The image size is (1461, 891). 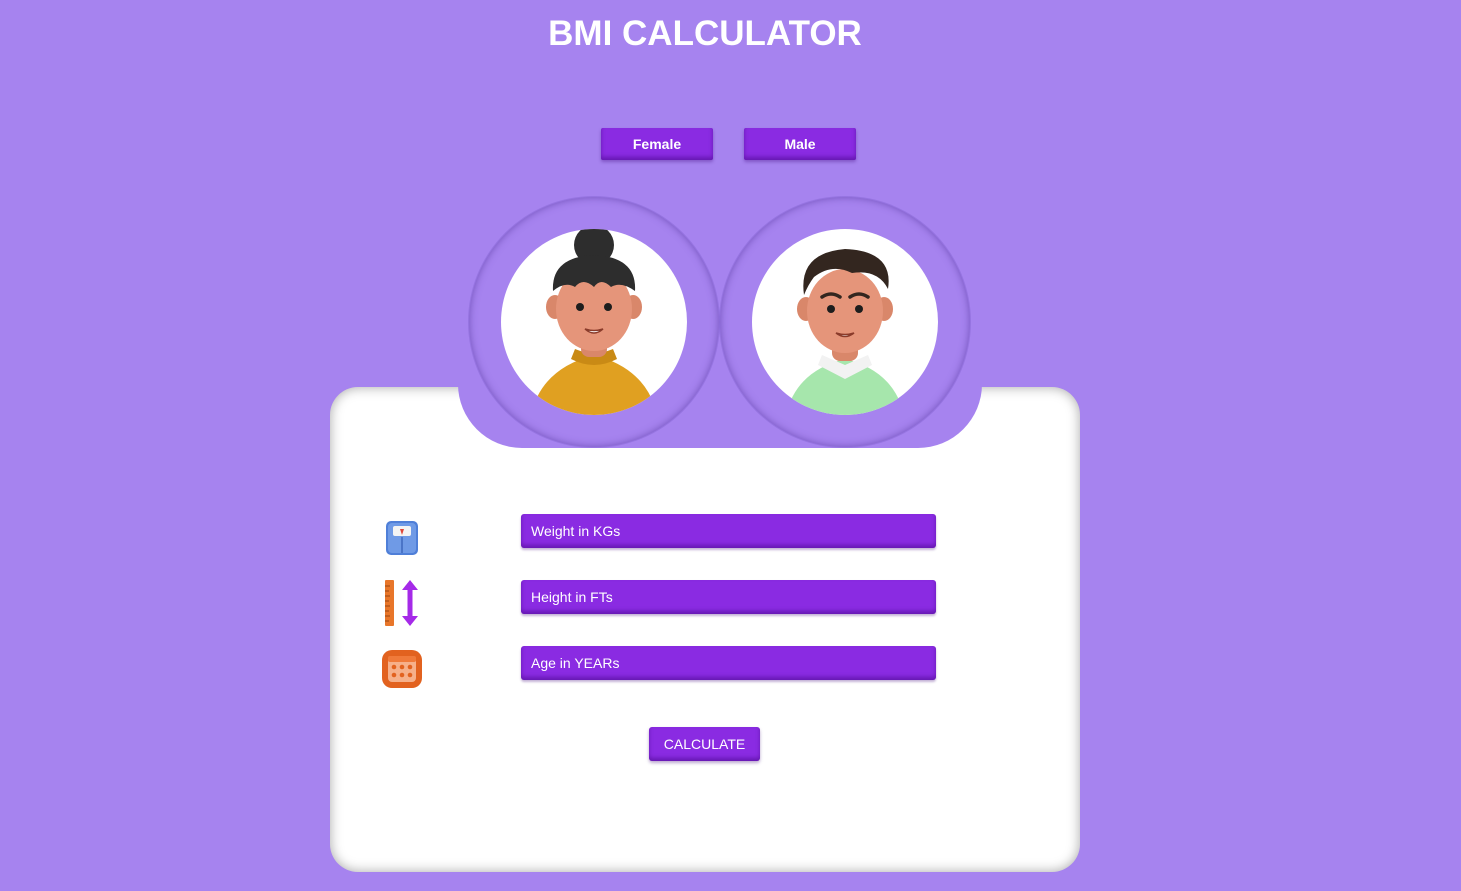 I want to click on male-avatar-option, so click(x=845, y=322).